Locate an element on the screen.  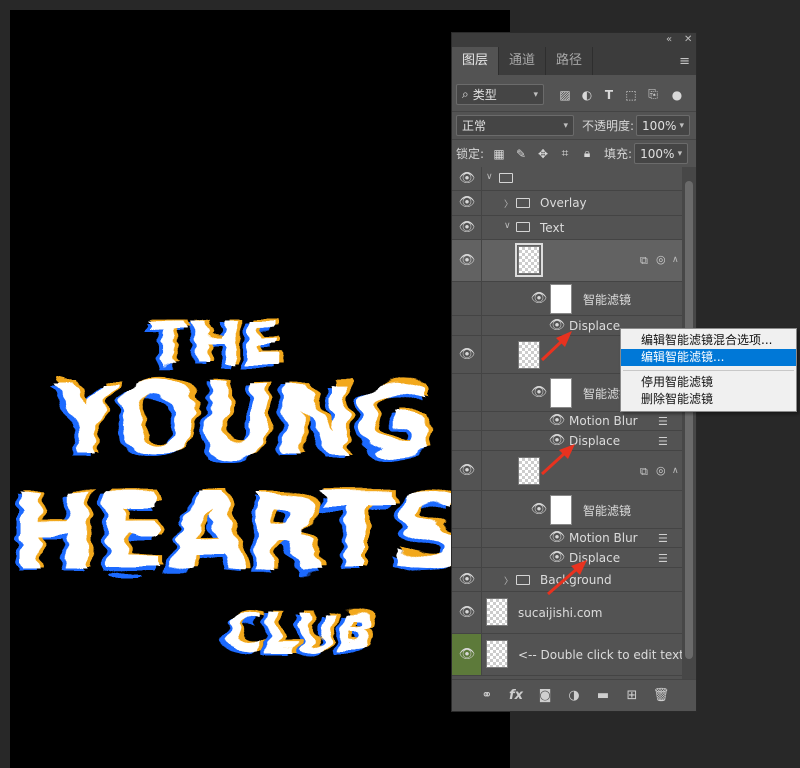
search-icon: ⌕ is located at coordinates (465, 94).